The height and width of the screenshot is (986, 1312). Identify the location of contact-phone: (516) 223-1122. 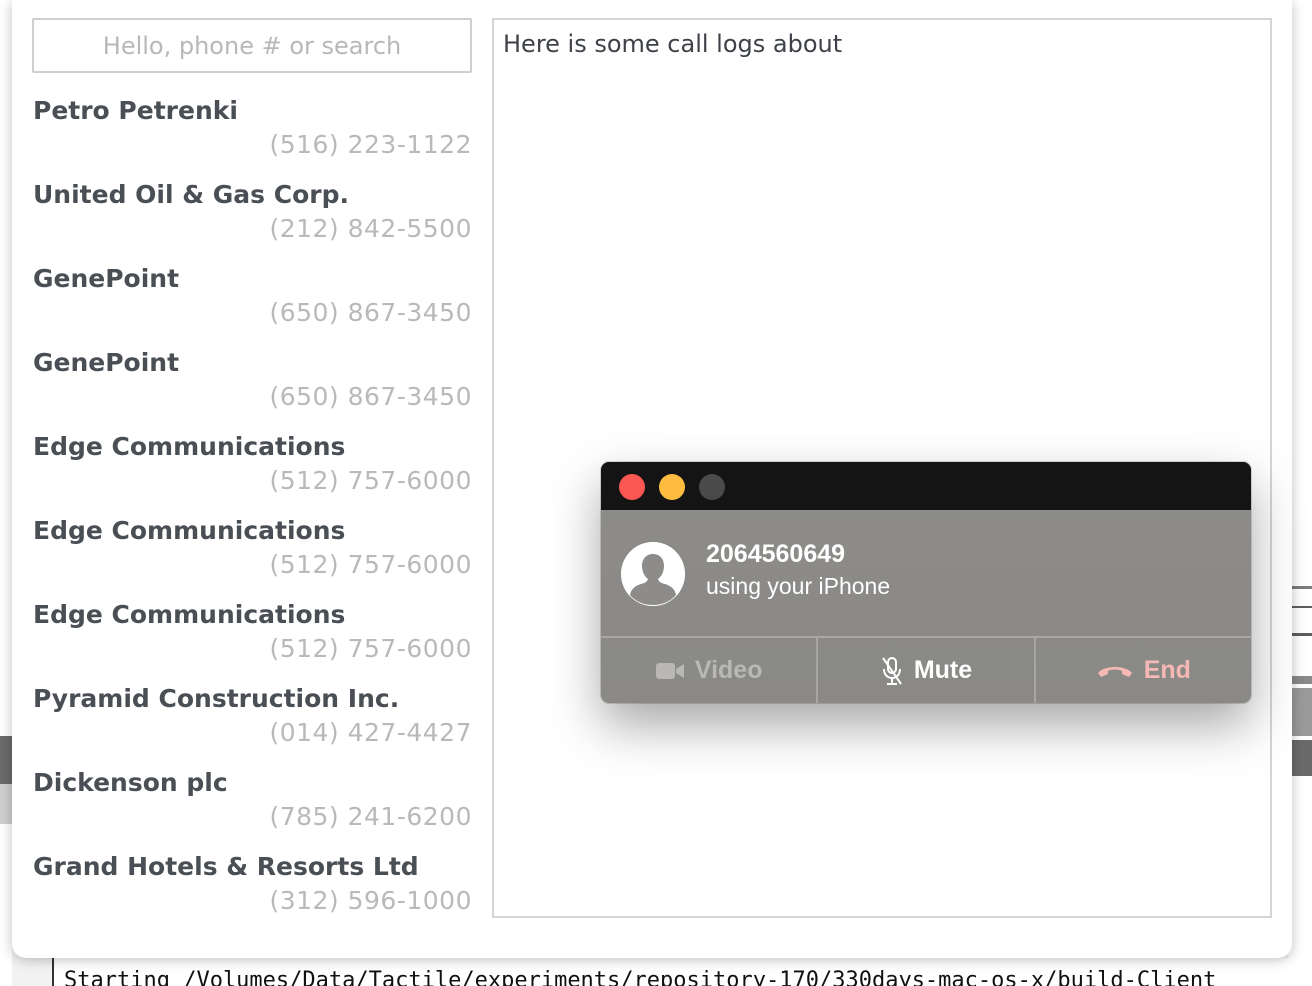
(370, 144).